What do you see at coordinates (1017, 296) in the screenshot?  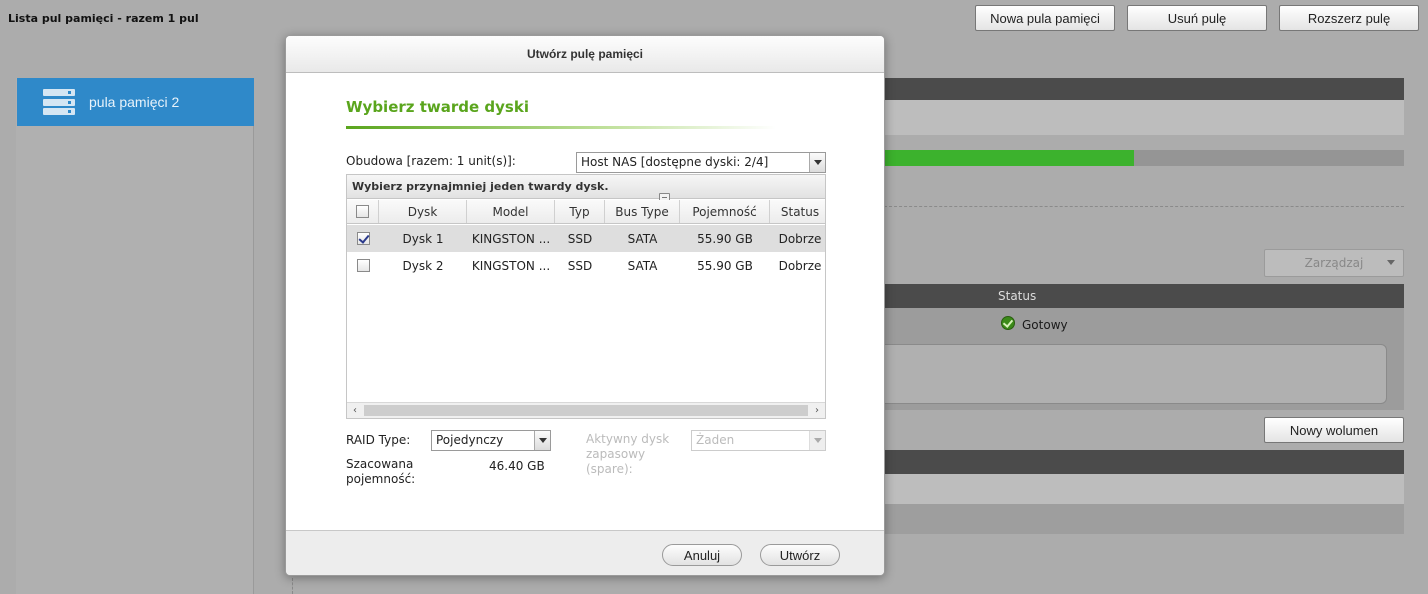 I see `status-column-header: Status` at bounding box center [1017, 296].